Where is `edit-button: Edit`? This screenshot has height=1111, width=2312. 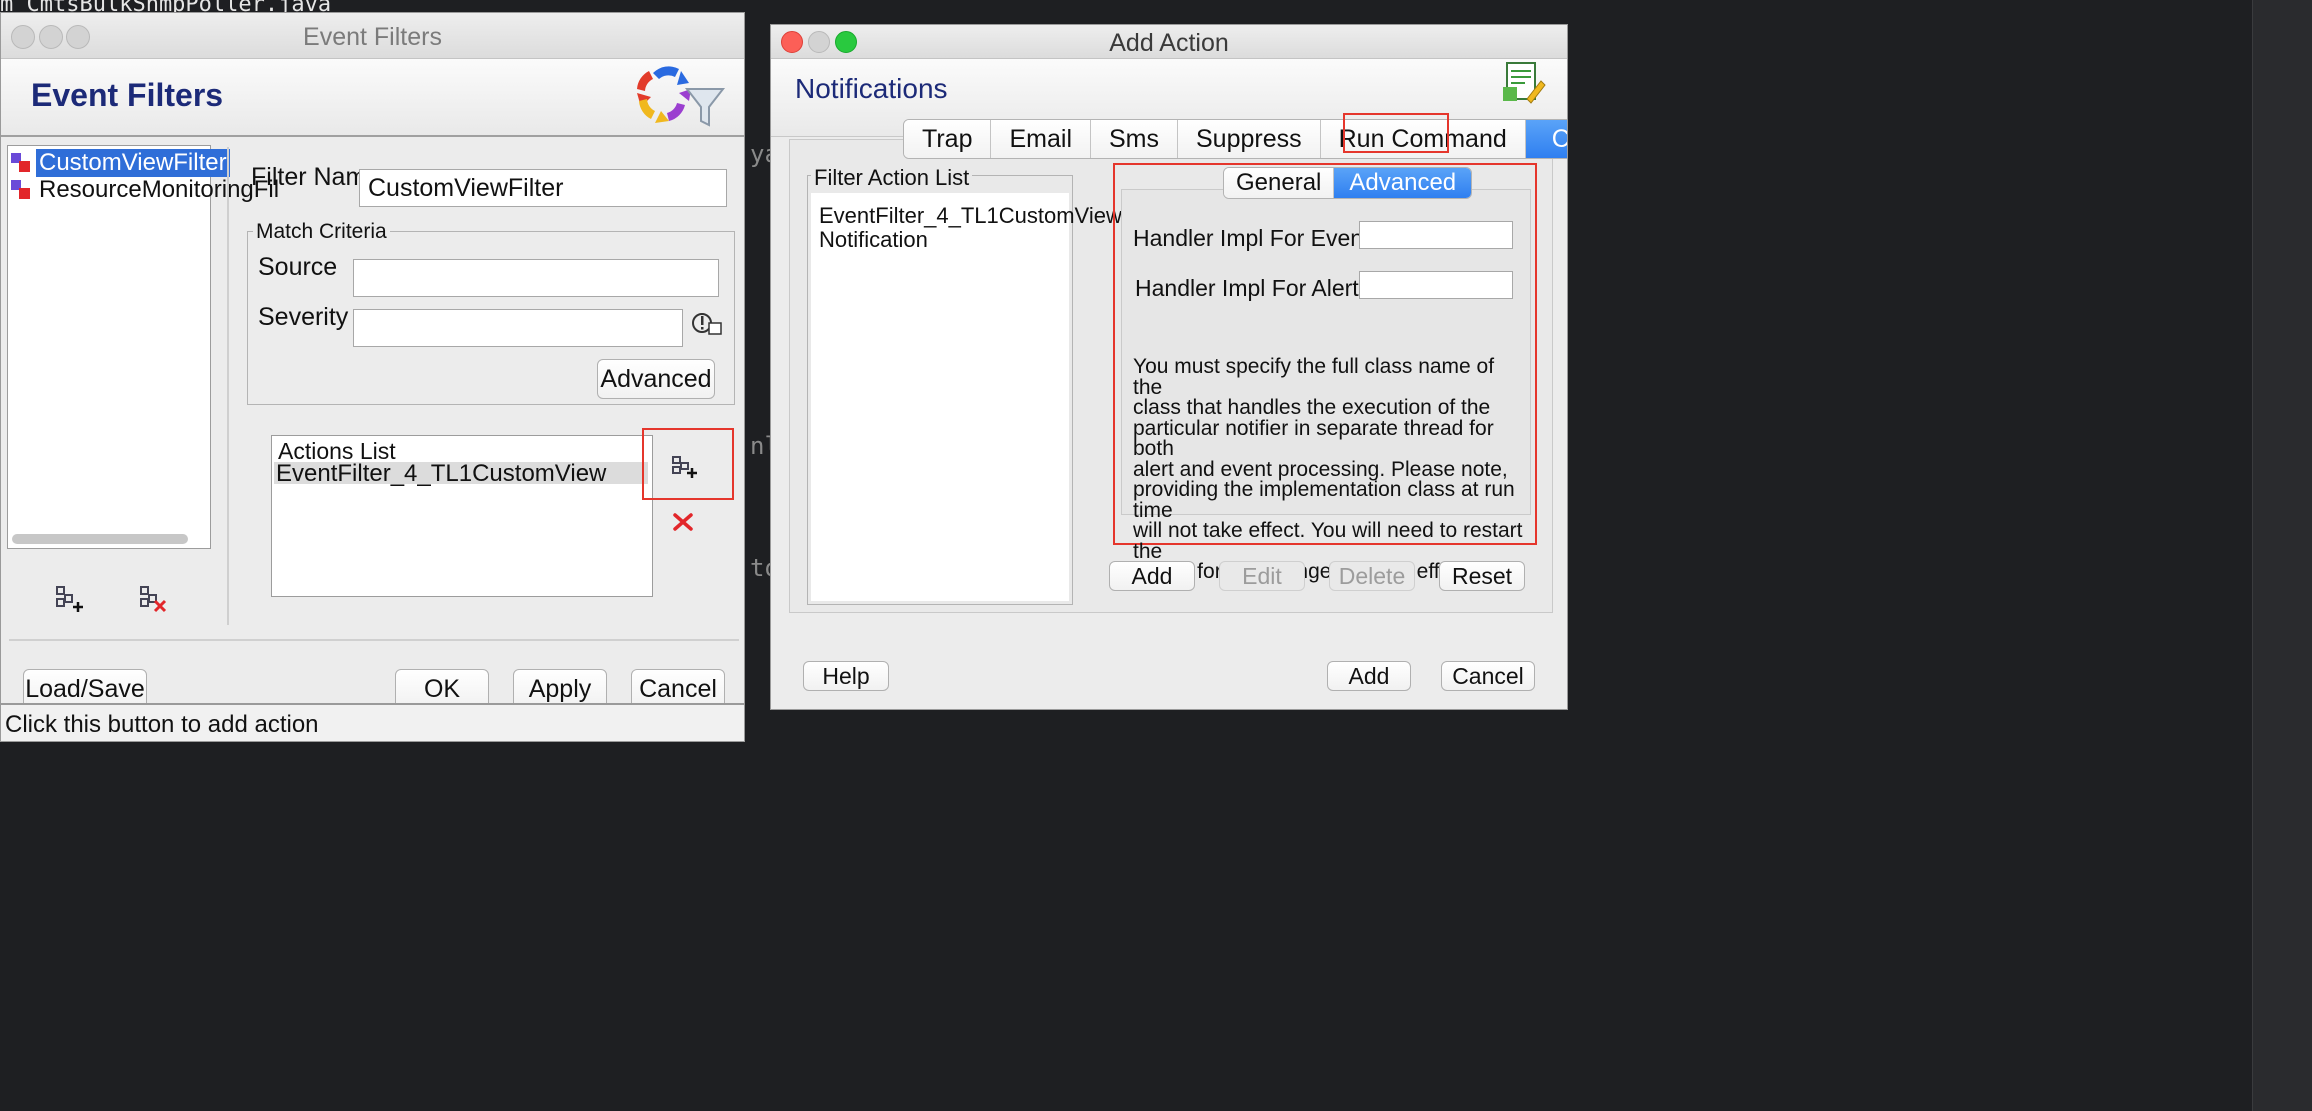 edit-button: Edit is located at coordinates (1262, 576).